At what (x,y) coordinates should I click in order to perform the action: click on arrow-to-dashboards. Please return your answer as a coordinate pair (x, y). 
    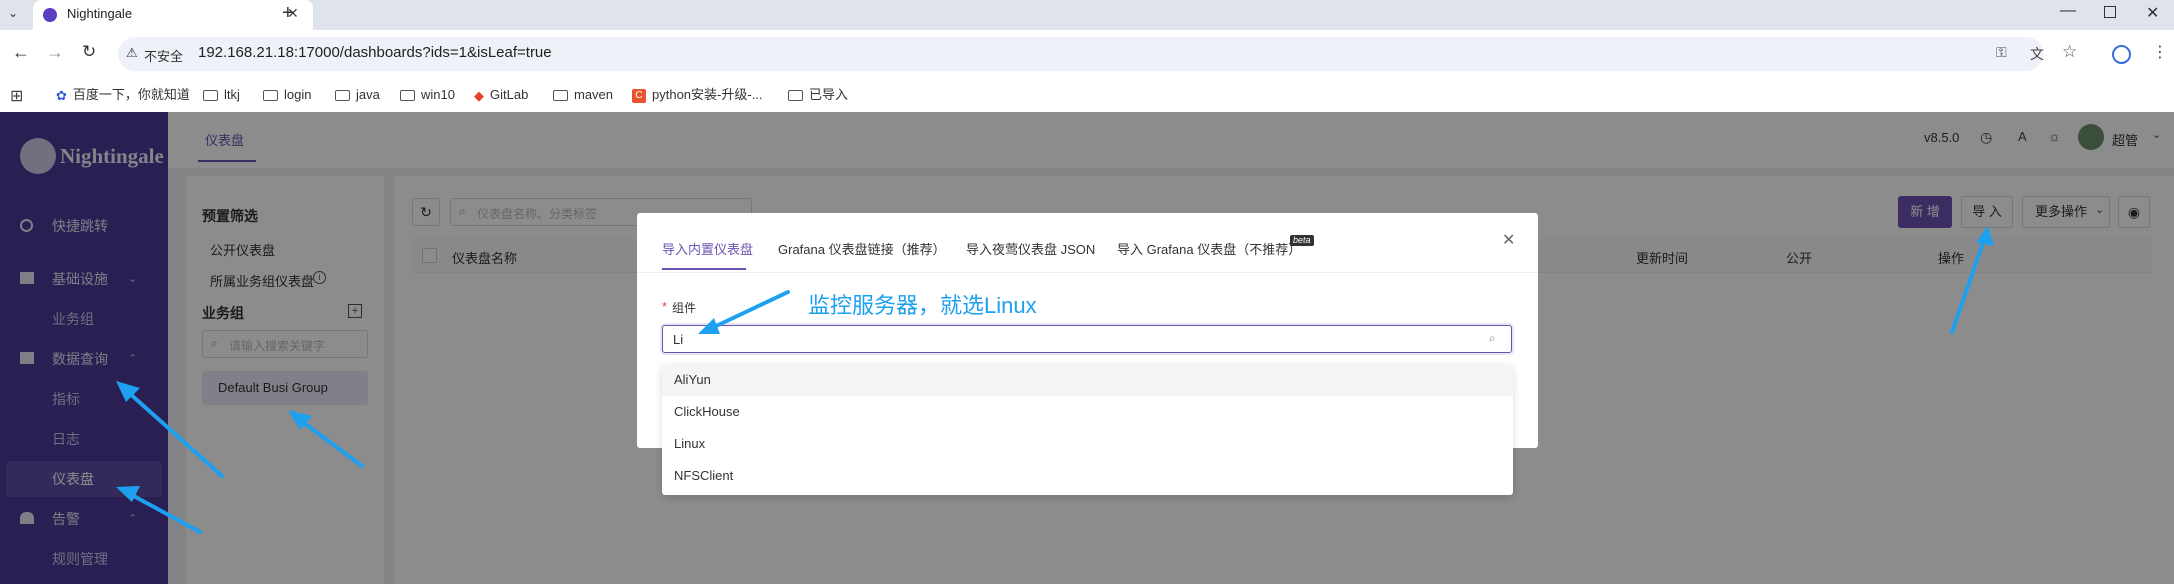
    Looking at the image, I should click on (159, 510).